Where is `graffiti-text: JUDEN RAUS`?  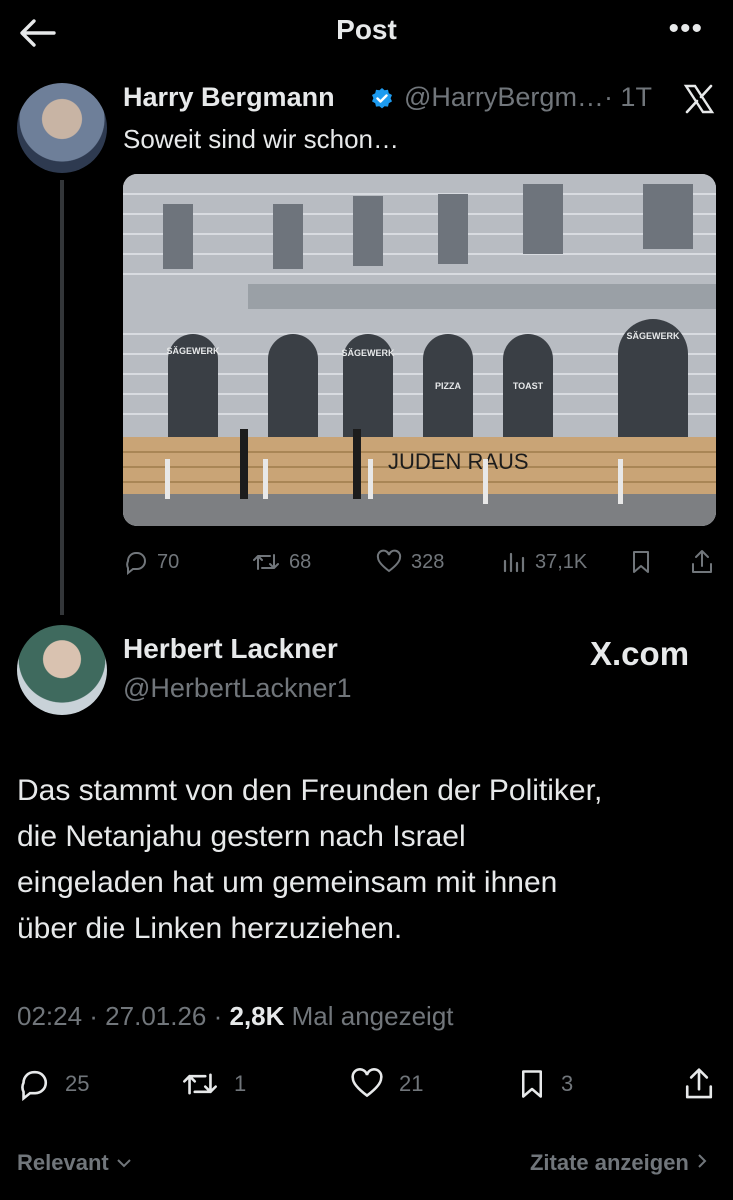 graffiti-text: JUDEN RAUS is located at coordinates (458, 461).